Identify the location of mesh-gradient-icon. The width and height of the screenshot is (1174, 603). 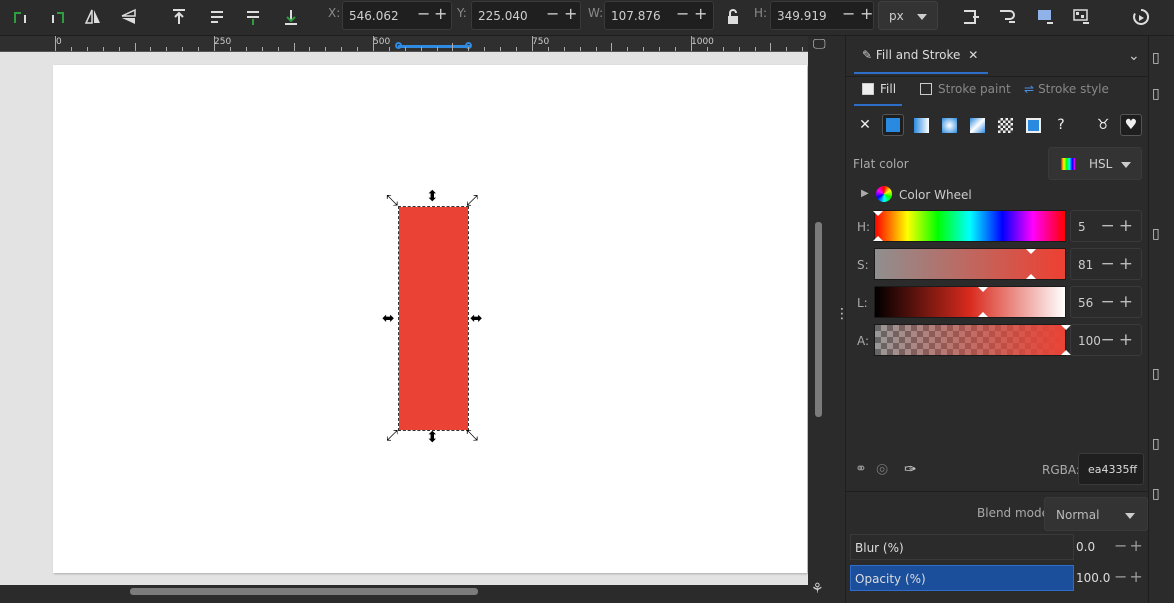
(977, 125).